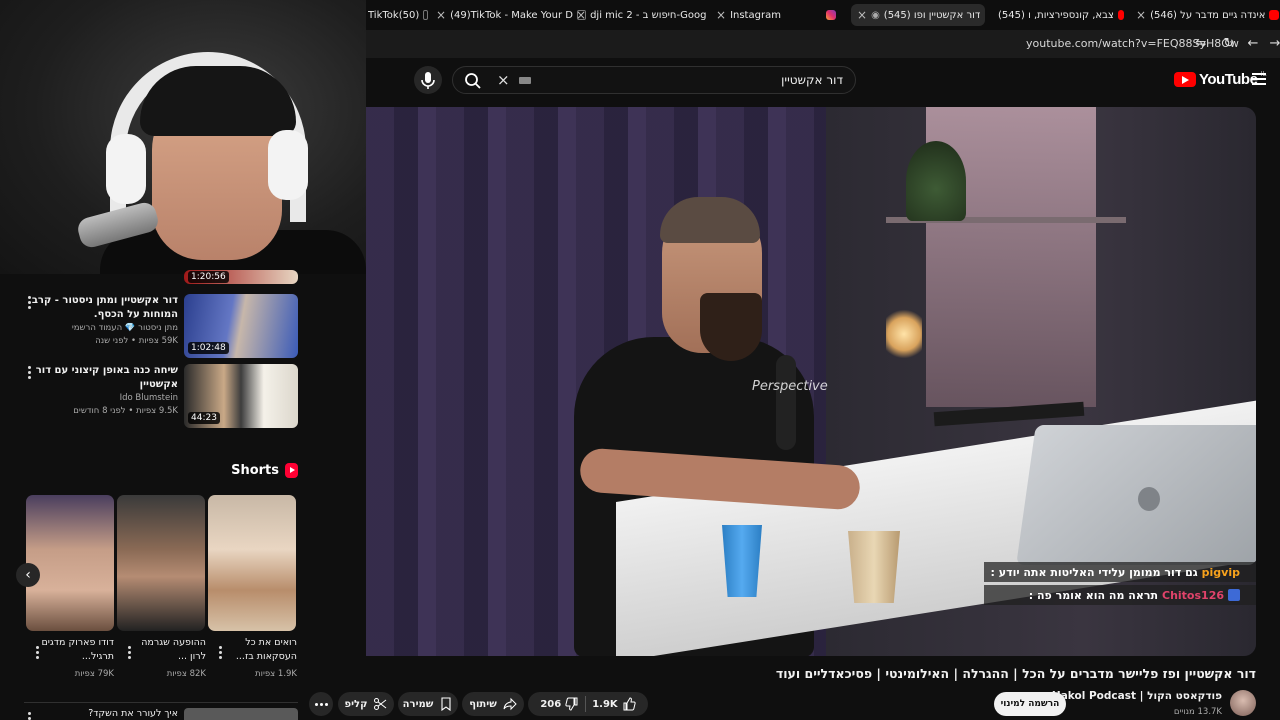 This screenshot has width=1280, height=720. What do you see at coordinates (1094, 572) in the screenshot?
I see `chat-text: גם דור ממומן עלידי האליטות אתה יודע :` at bounding box center [1094, 572].